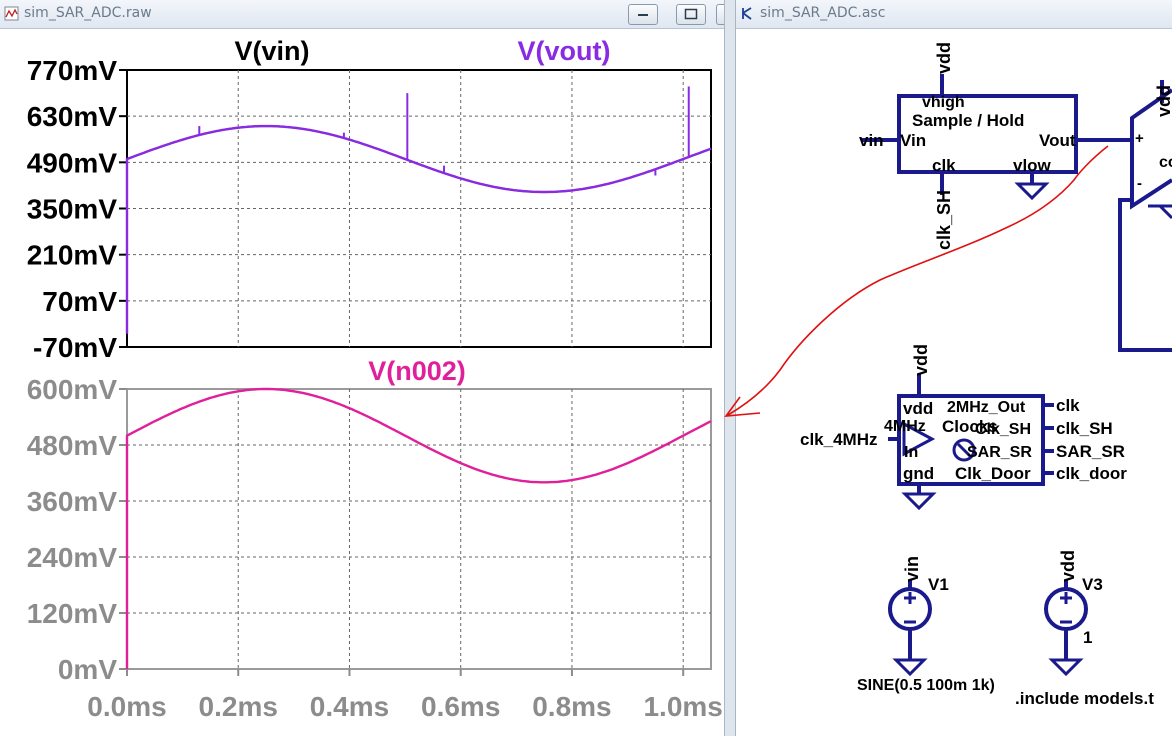 The height and width of the screenshot is (736, 1172). What do you see at coordinates (72, 613) in the screenshot?
I see `y-tick-label: 120mV` at bounding box center [72, 613].